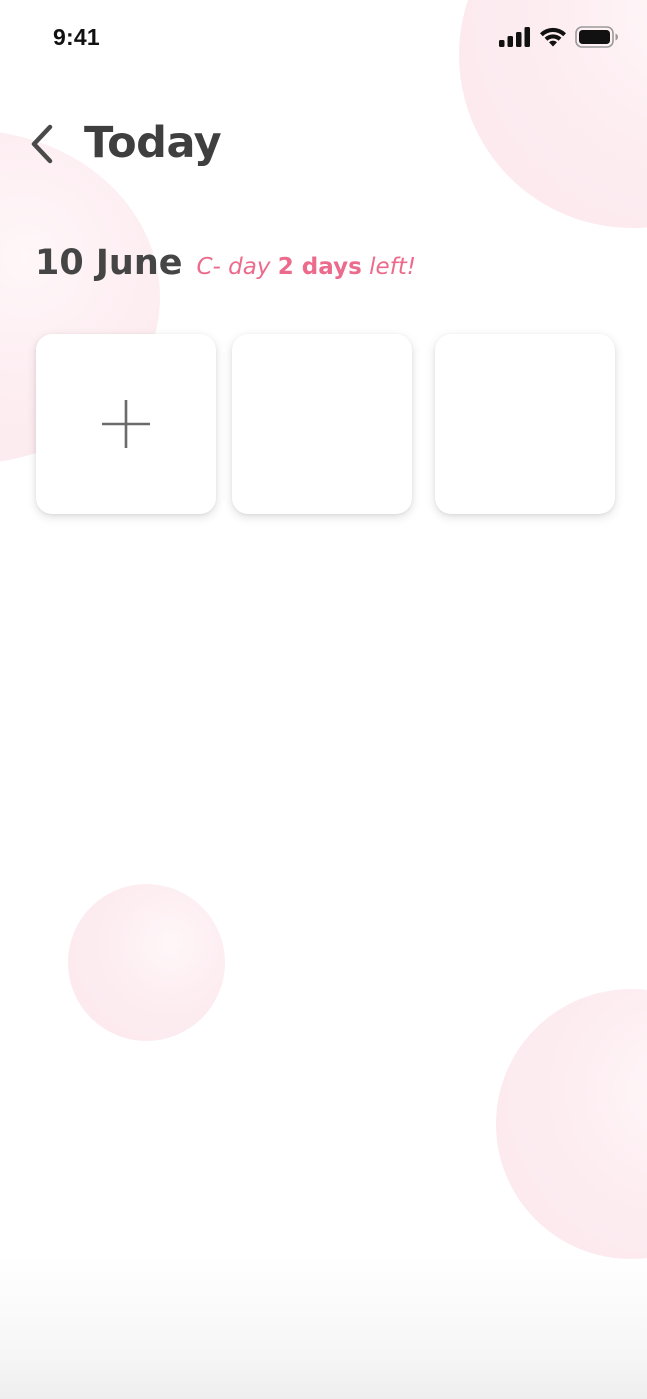 This screenshot has height=1399, width=647. Describe the element at coordinates (153, 143) in the screenshot. I see `page-title: Today` at that location.